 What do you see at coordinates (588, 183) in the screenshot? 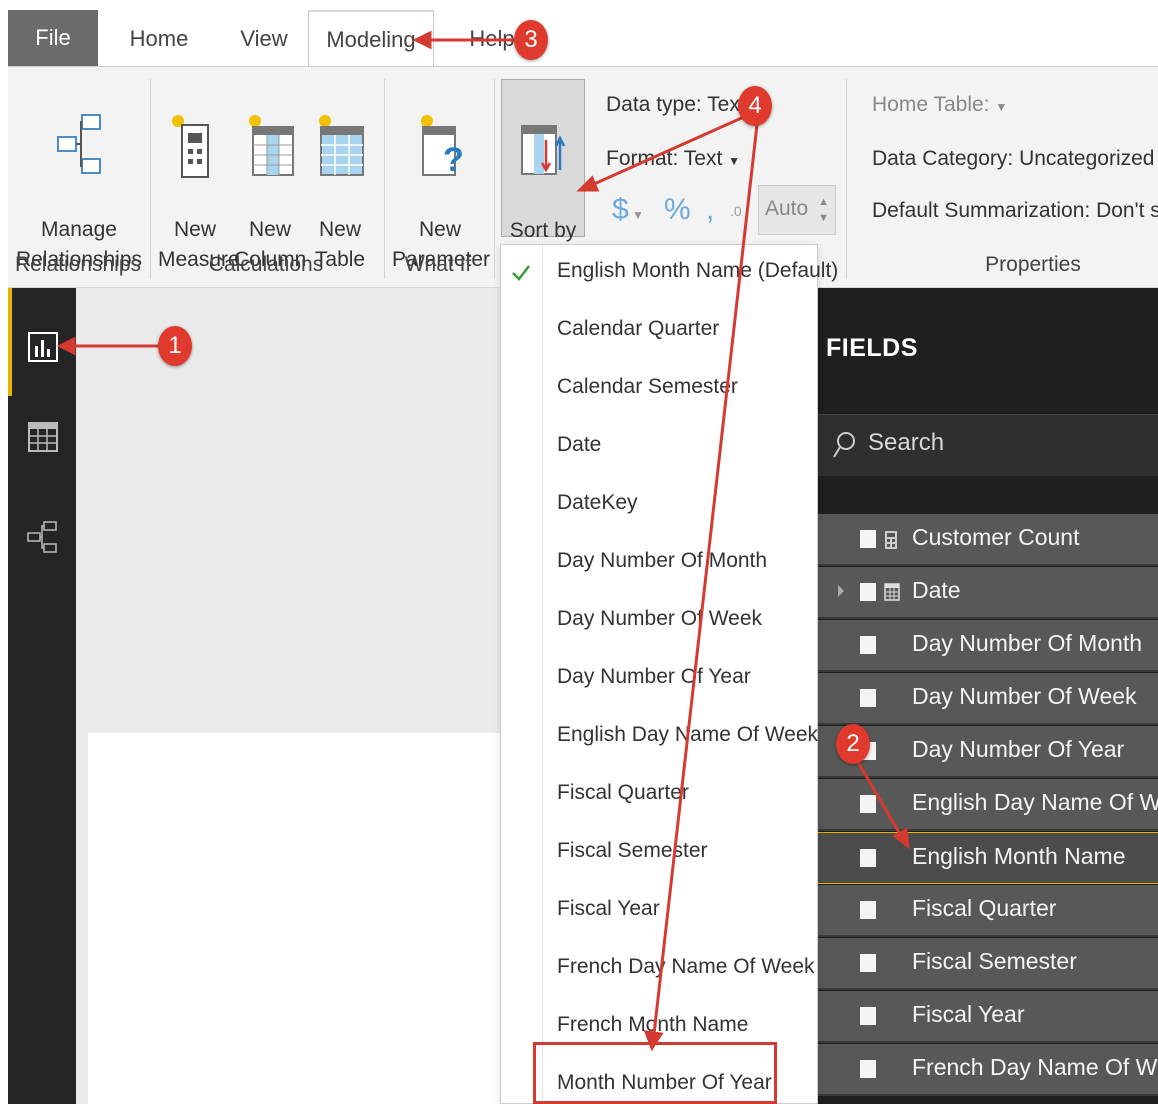
I see `annotation-arrowhead-4a` at bounding box center [588, 183].